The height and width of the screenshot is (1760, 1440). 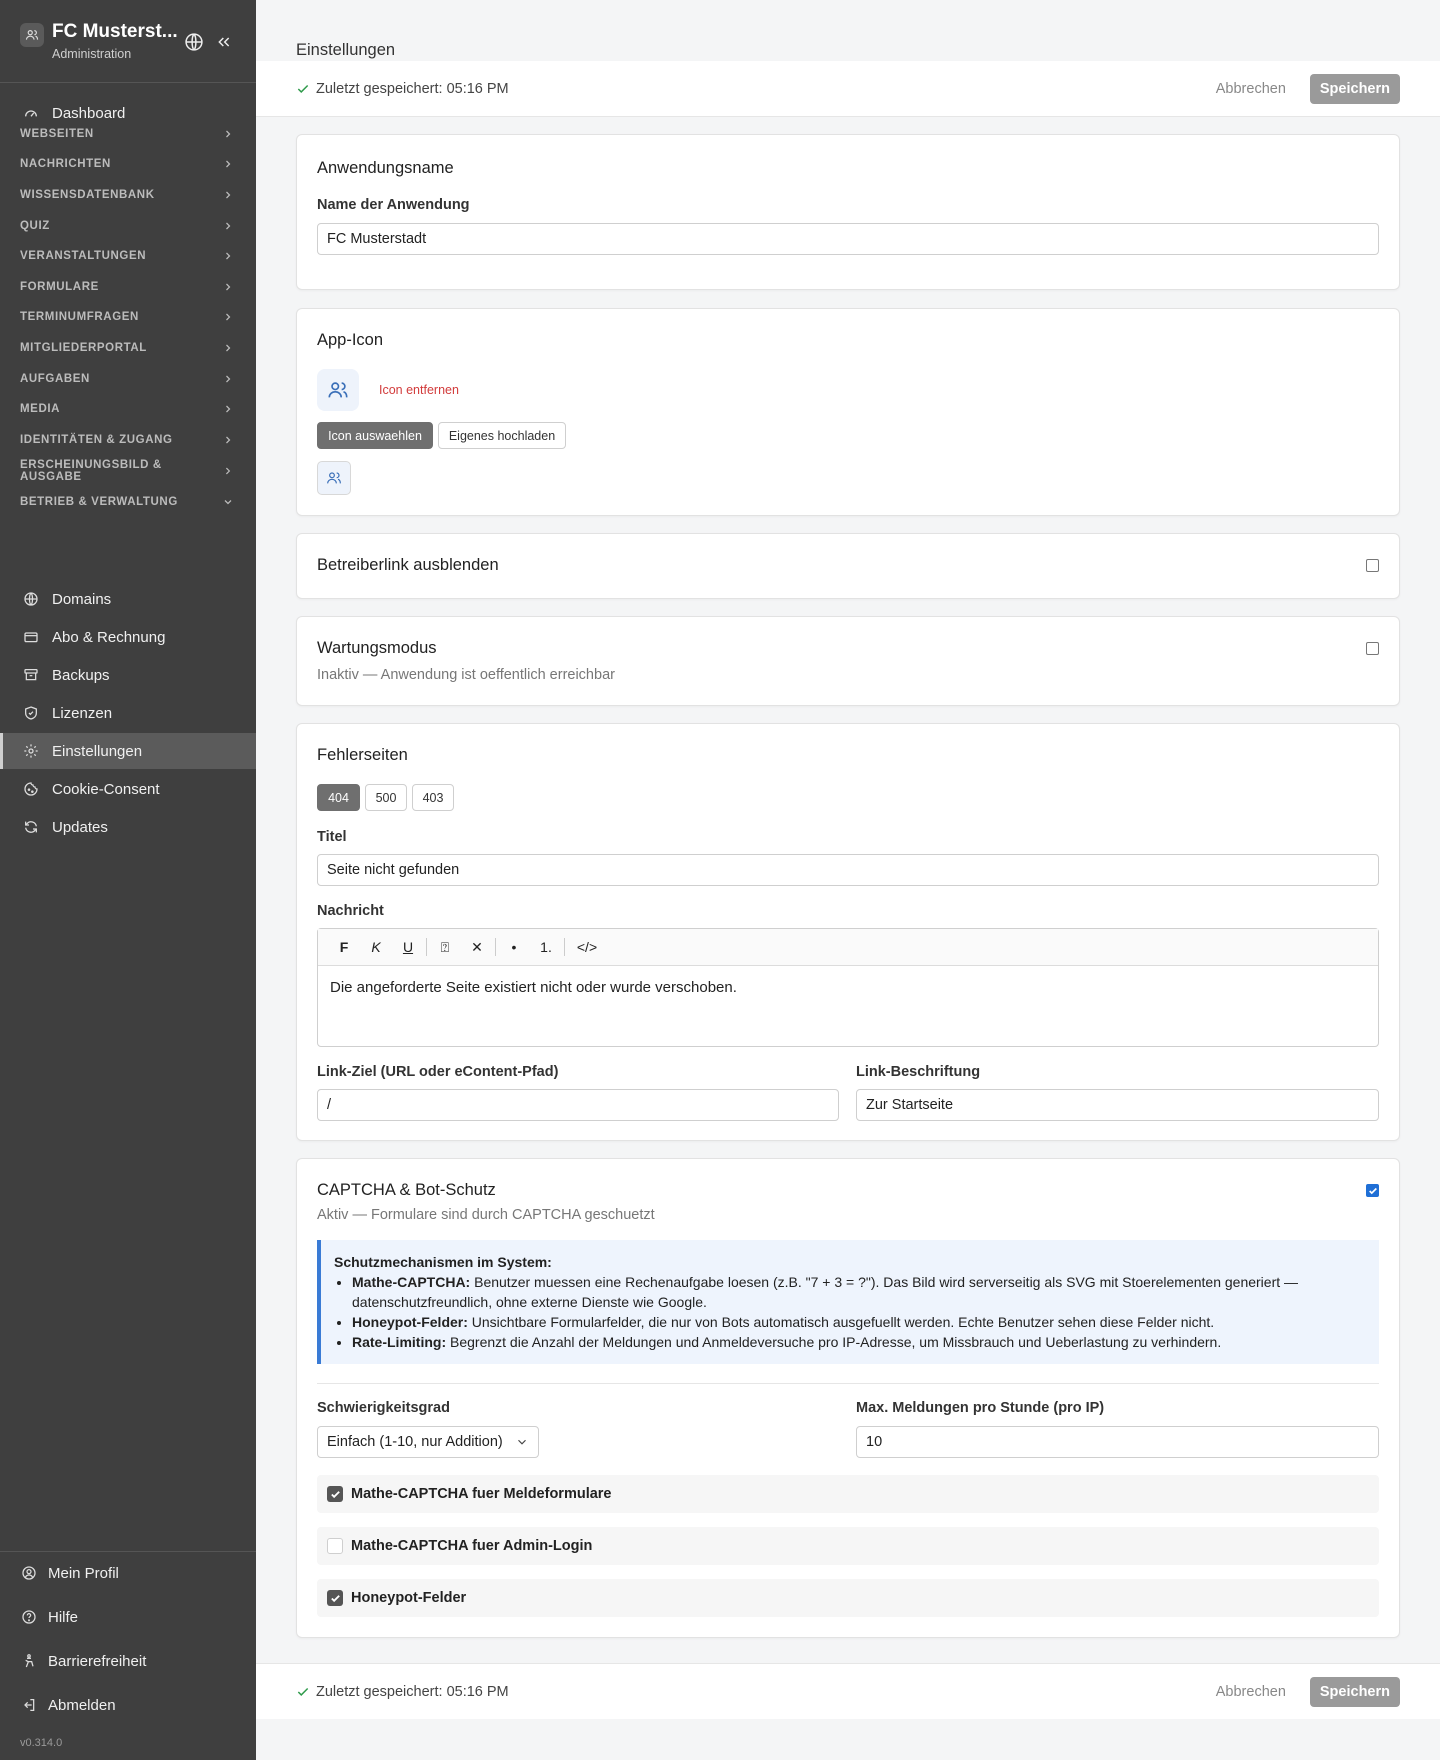 What do you see at coordinates (31, 789) in the screenshot?
I see `cookie-icon` at bounding box center [31, 789].